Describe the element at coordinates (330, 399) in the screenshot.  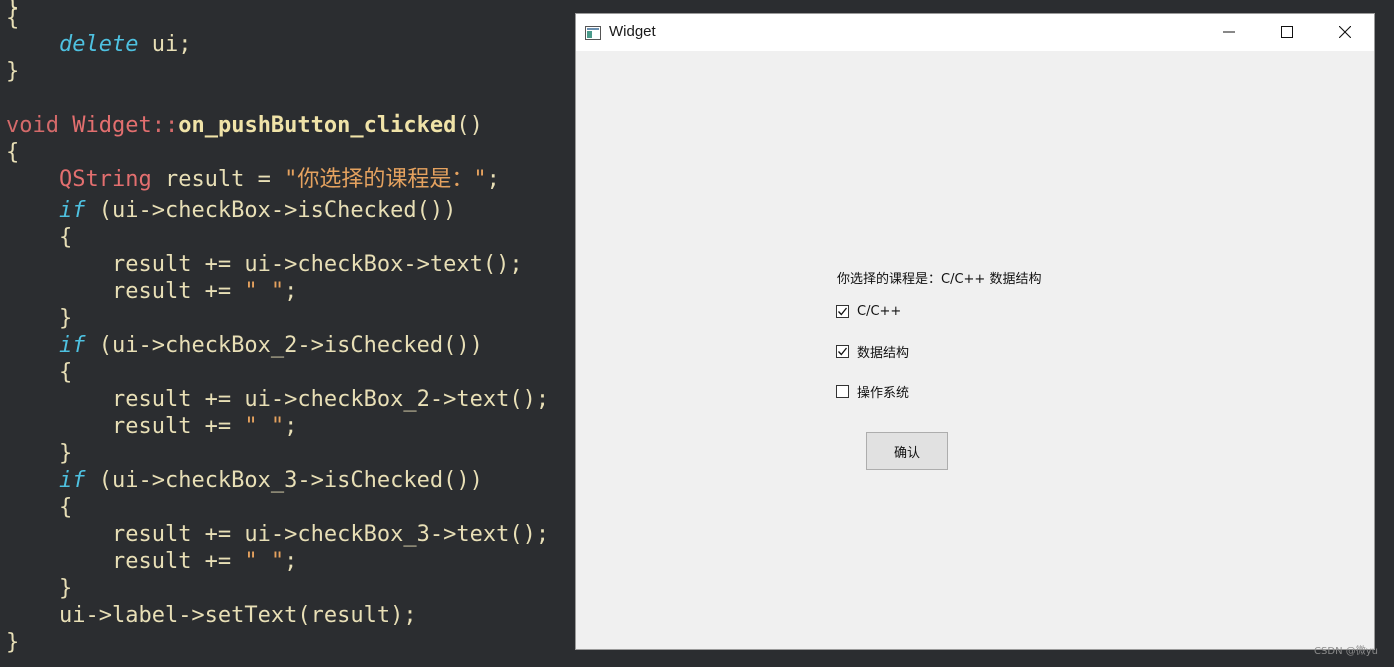
I see `code-line: result += ui->checkBox_2->text();` at that location.